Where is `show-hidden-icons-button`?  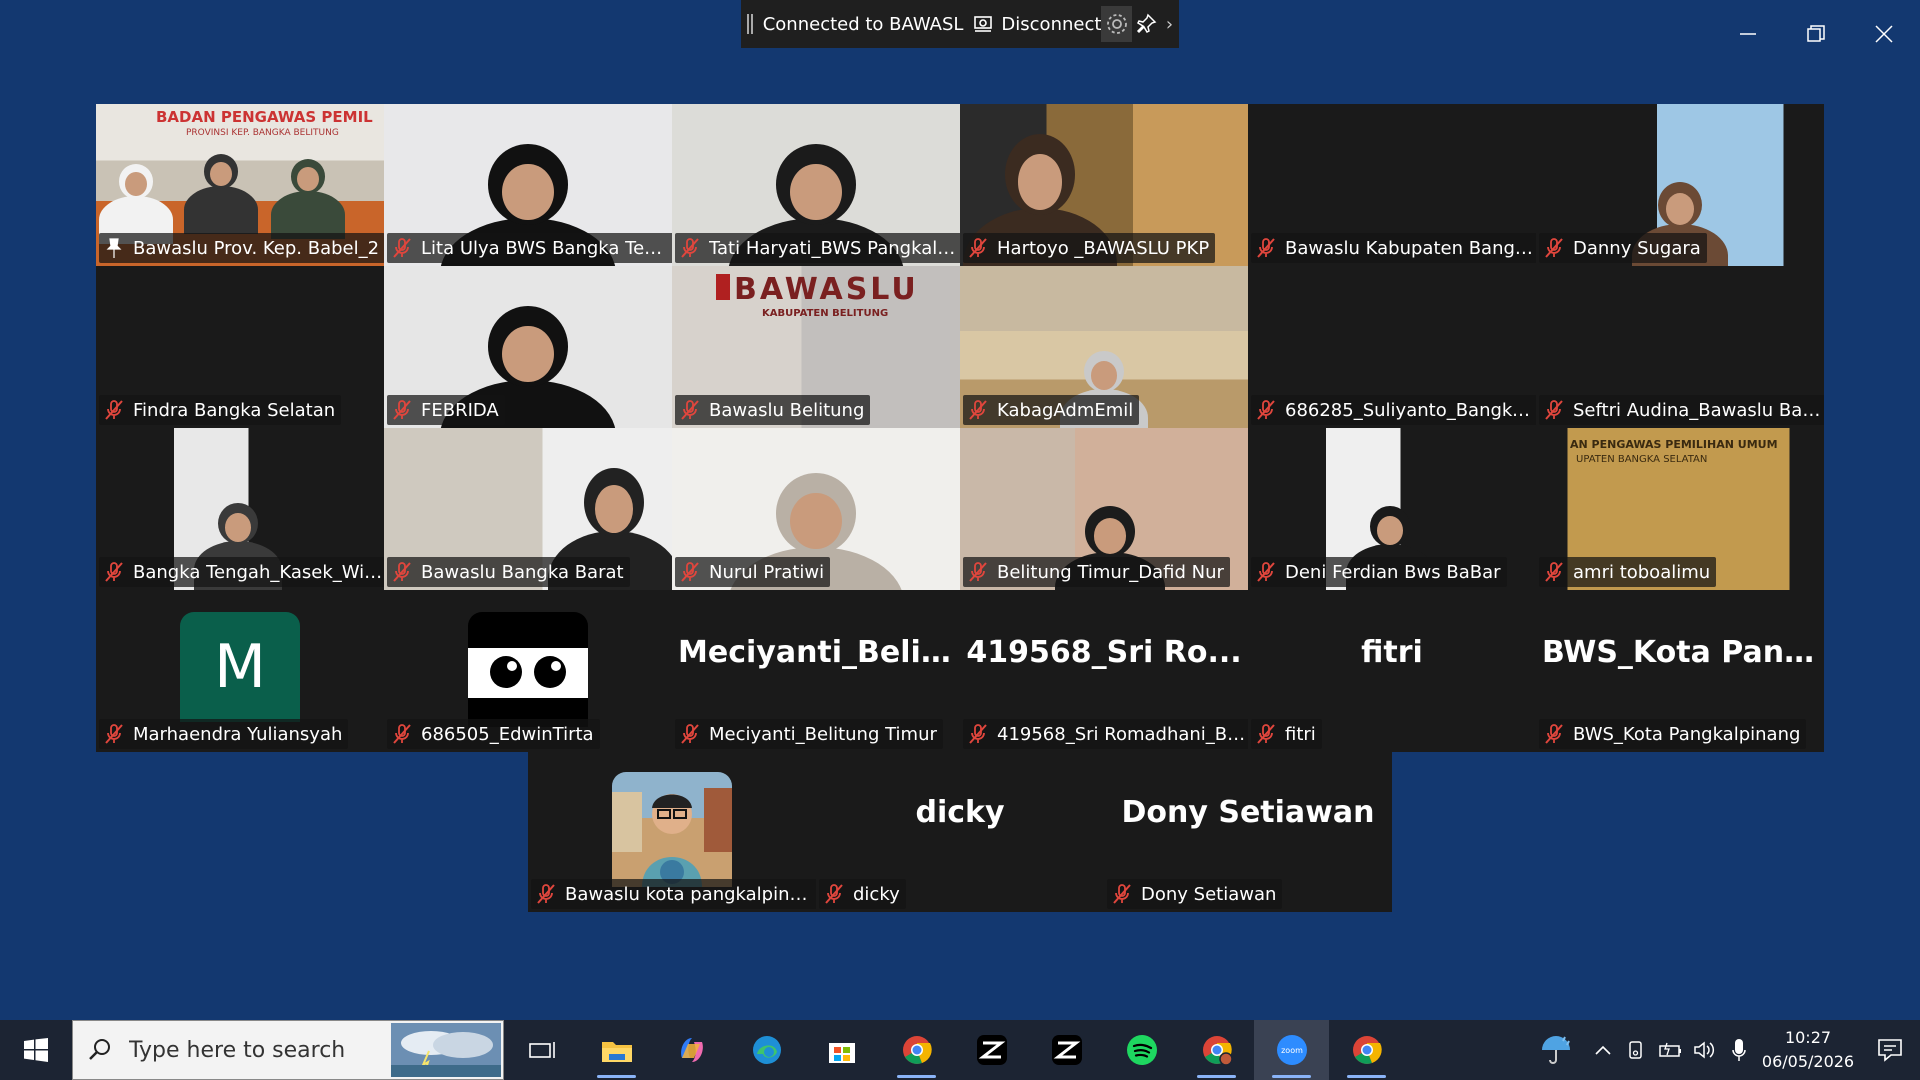 show-hidden-icons-button is located at coordinates (1603, 1050).